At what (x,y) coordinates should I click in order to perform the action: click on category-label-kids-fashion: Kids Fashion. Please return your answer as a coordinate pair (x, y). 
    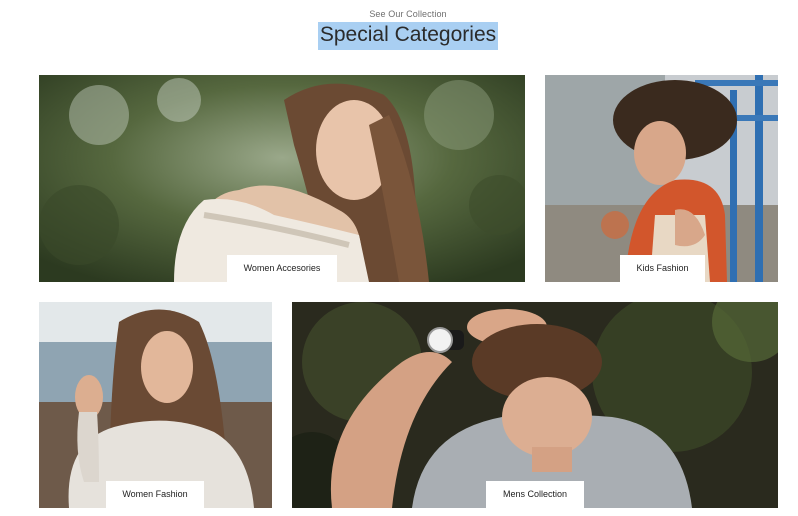
    Looking at the image, I should click on (662, 268).